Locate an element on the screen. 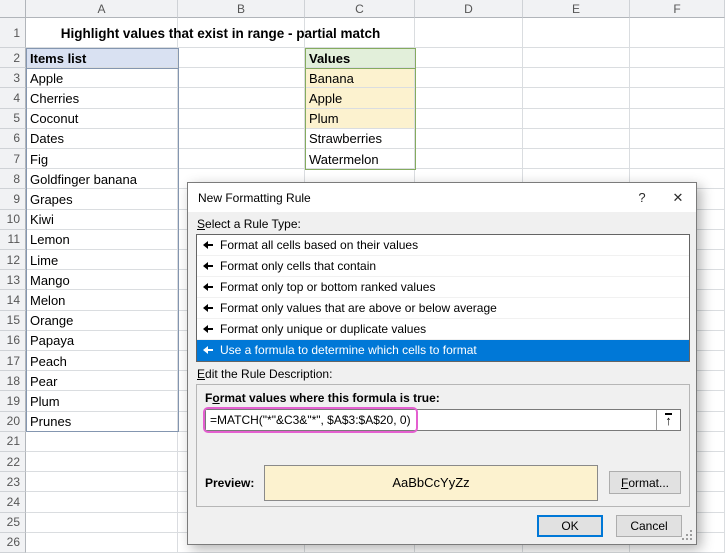 The height and width of the screenshot is (553, 725). row-header-12: 12 is located at coordinates (13, 260).